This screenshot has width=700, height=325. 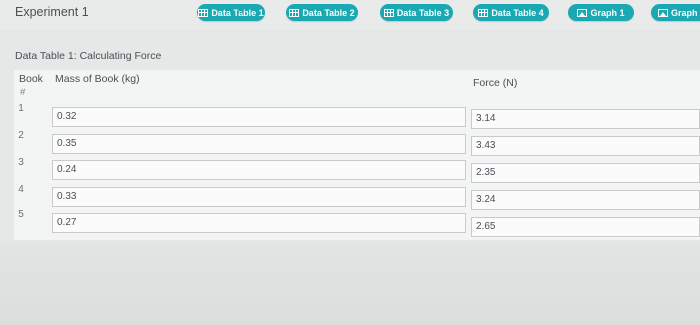 I want to click on tab-label: Data Table 2, so click(x=328, y=12).